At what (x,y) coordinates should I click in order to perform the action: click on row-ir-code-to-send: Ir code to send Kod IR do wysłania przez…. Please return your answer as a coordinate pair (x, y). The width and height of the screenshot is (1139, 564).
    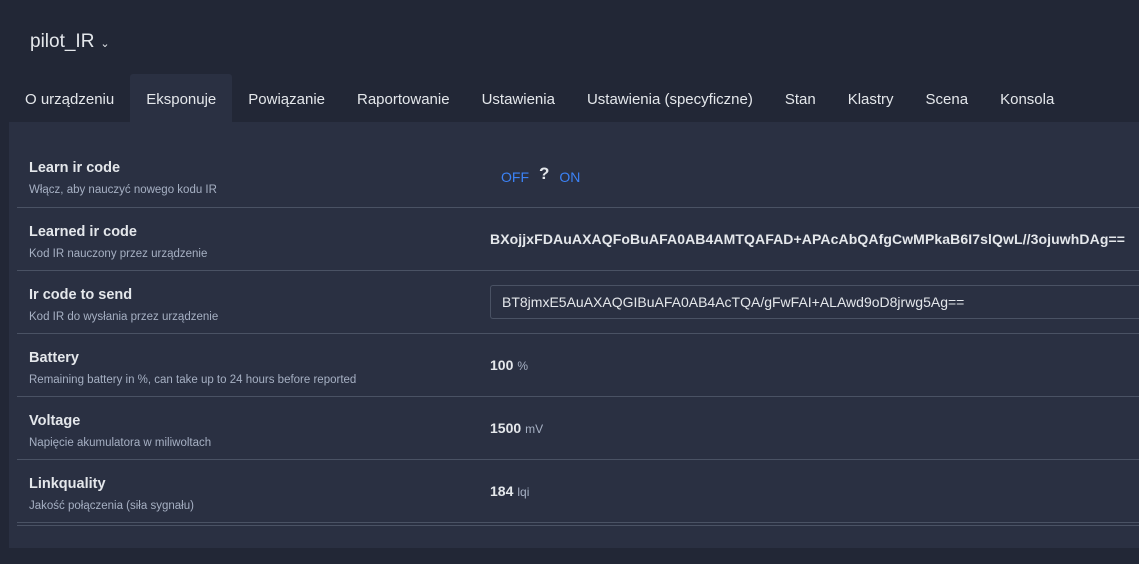
    Looking at the image, I should click on (578, 302).